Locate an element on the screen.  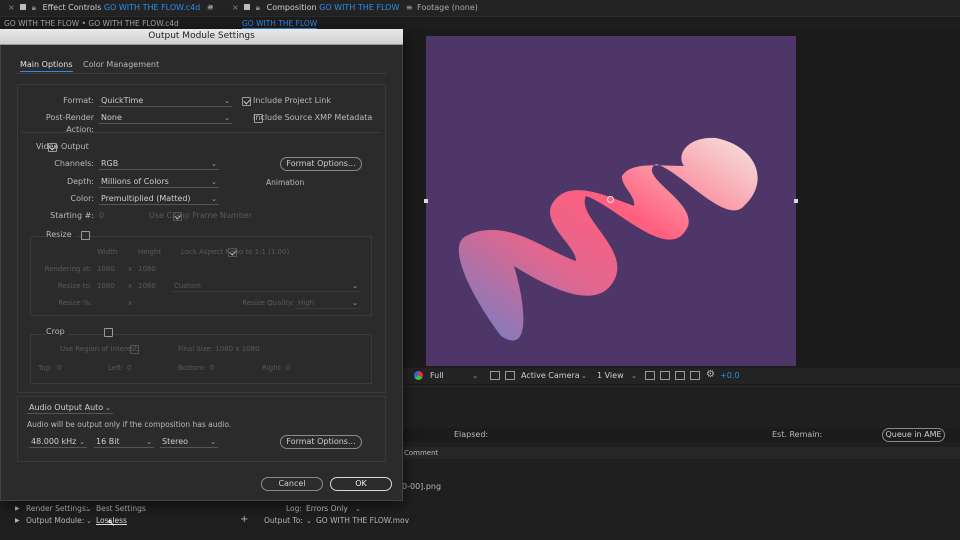
crop-top-label: Top: is located at coordinates (45, 368).